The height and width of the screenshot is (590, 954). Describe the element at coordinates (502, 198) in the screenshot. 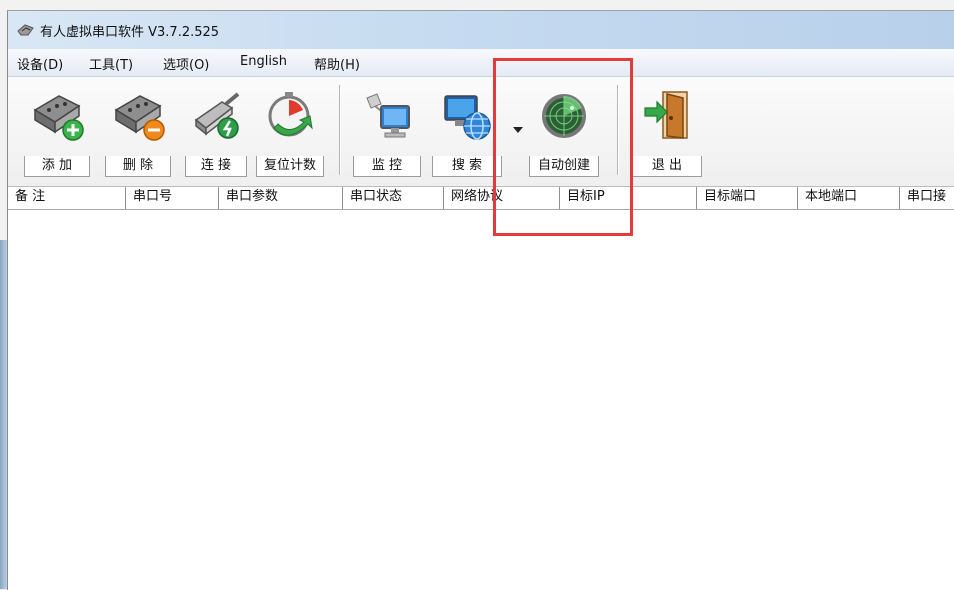

I see `column-network-protocol: 网络协议` at that location.